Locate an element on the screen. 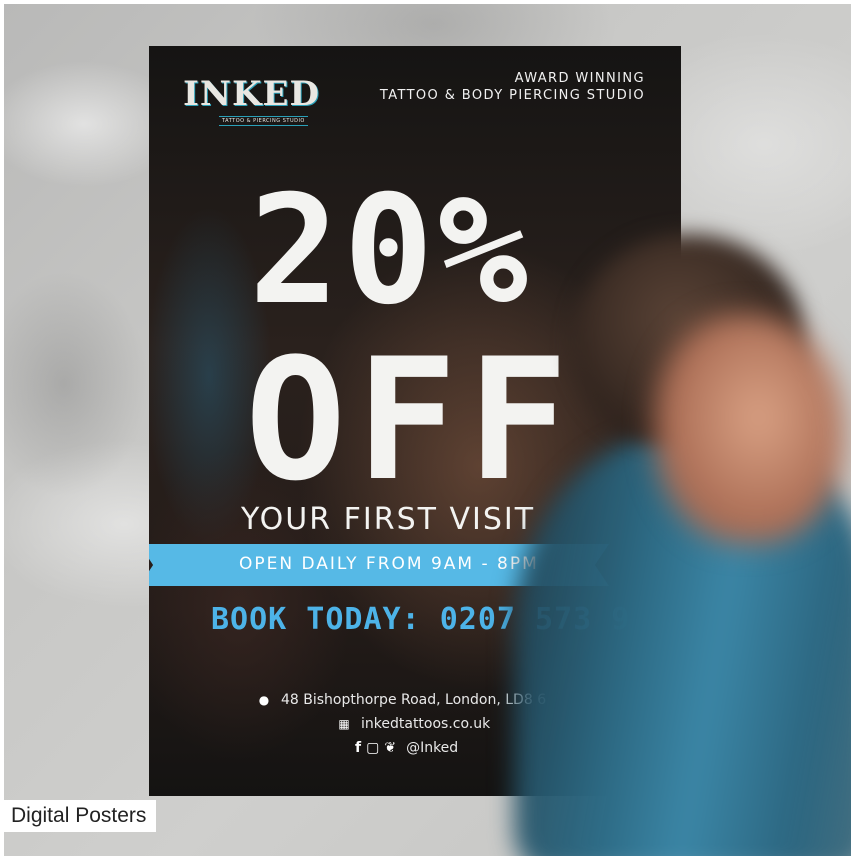  social-handle: @Inked is located at coordinates (432, 748).